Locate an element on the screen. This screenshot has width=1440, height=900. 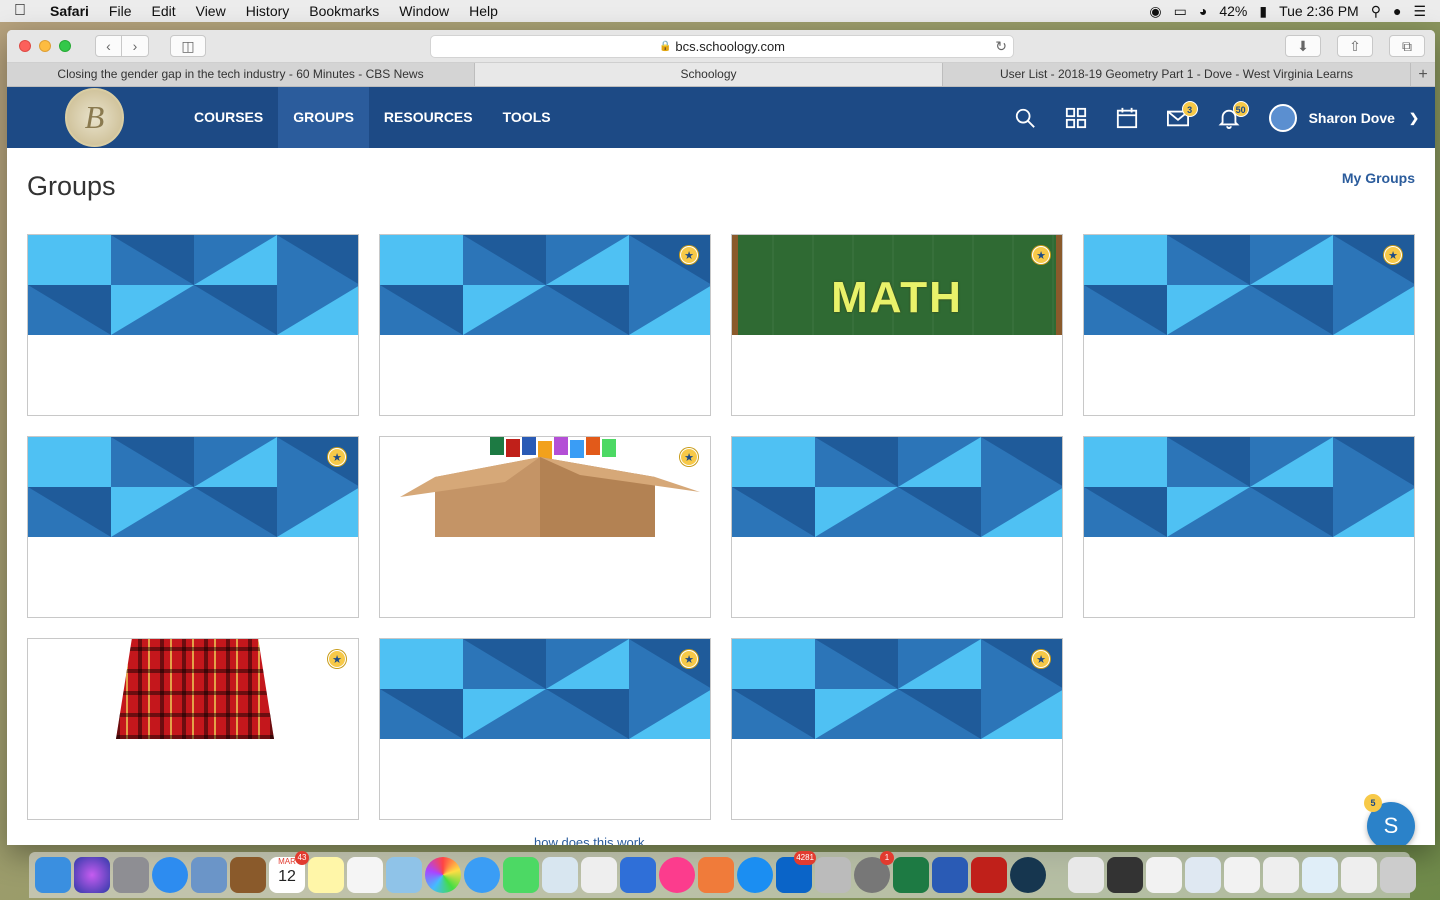
nav-courses: COURSES is located at coordinates (228, 117).